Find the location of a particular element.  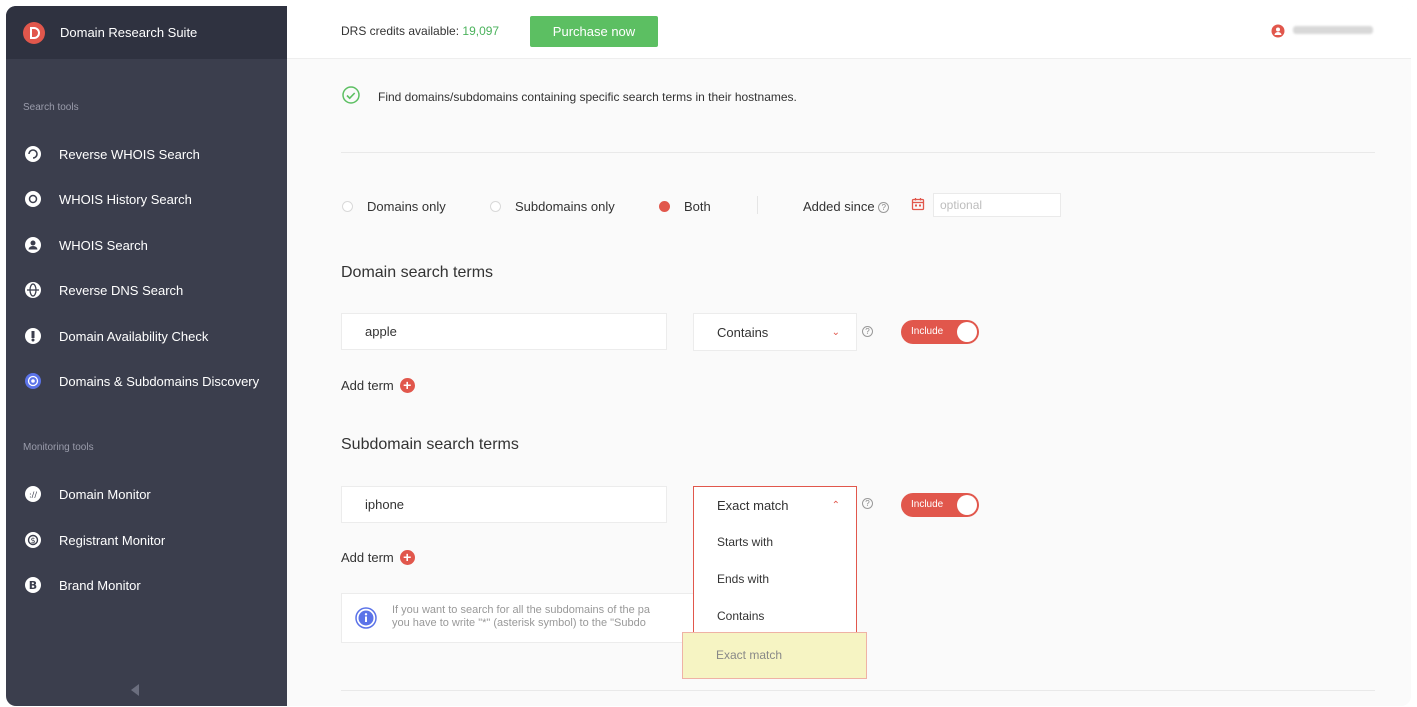

availability-icon is located at coordinates (33, 336).